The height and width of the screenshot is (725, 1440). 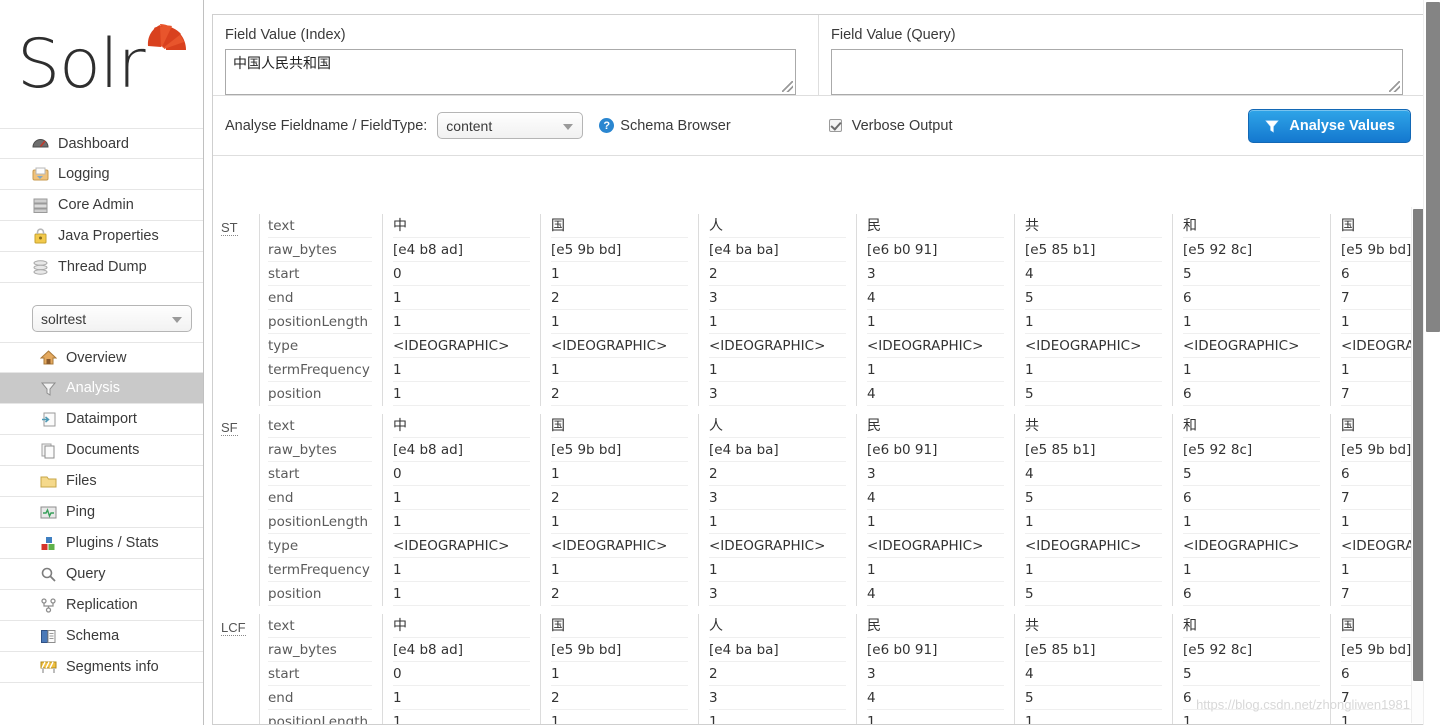 I want to click on sidebar-item-analysis: Analysis, so click(x=101, y=388).